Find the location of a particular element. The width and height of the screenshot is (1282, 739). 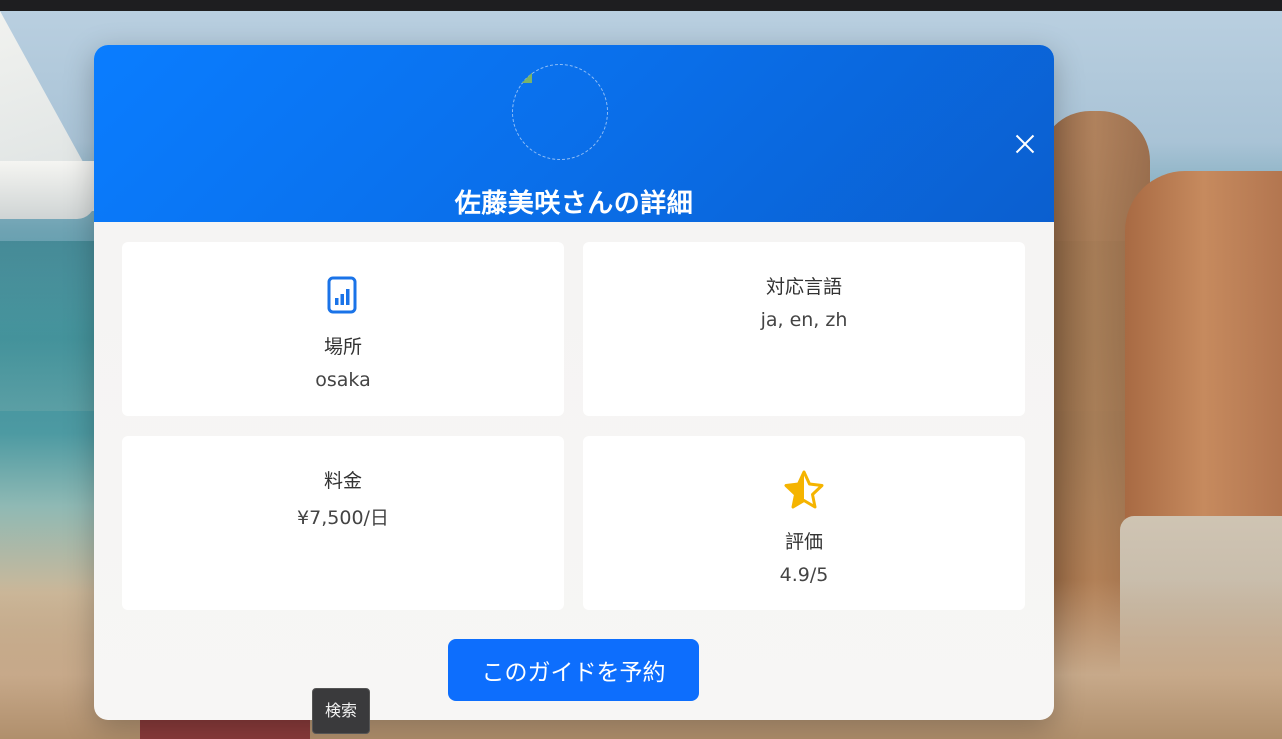

broken-image-icon is located at coordinates (527, 78).